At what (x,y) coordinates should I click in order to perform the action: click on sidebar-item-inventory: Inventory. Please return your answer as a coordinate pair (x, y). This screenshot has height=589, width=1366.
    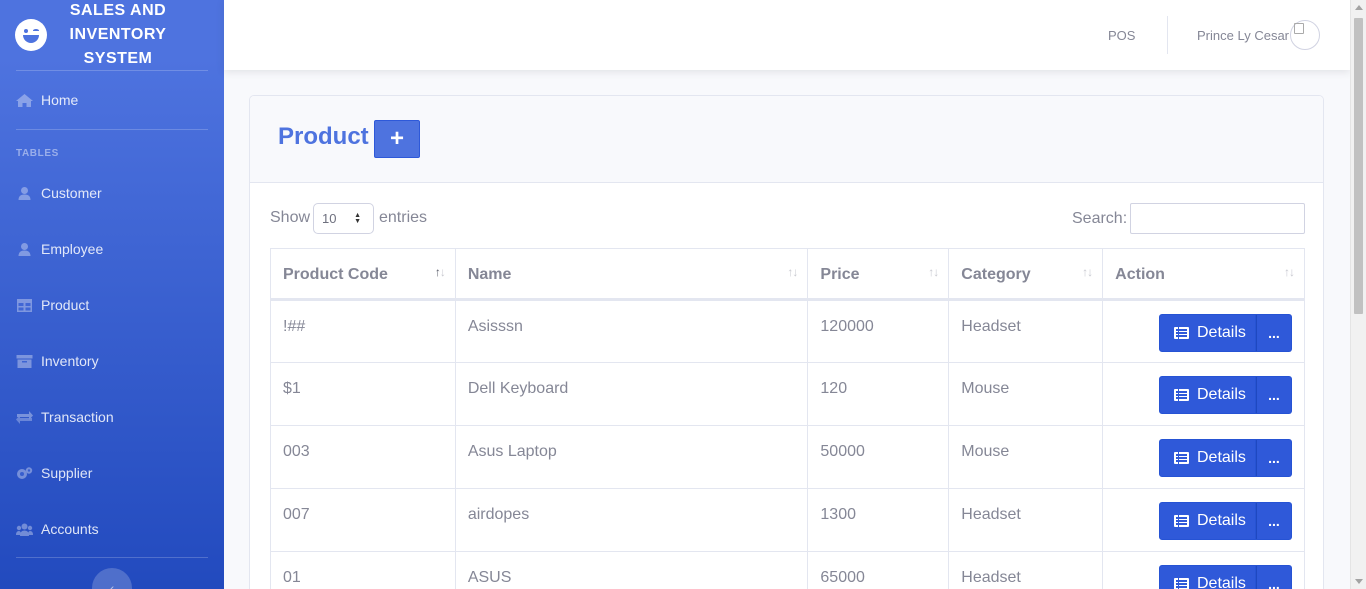
    Looking at the image, I should click on (112, 361).